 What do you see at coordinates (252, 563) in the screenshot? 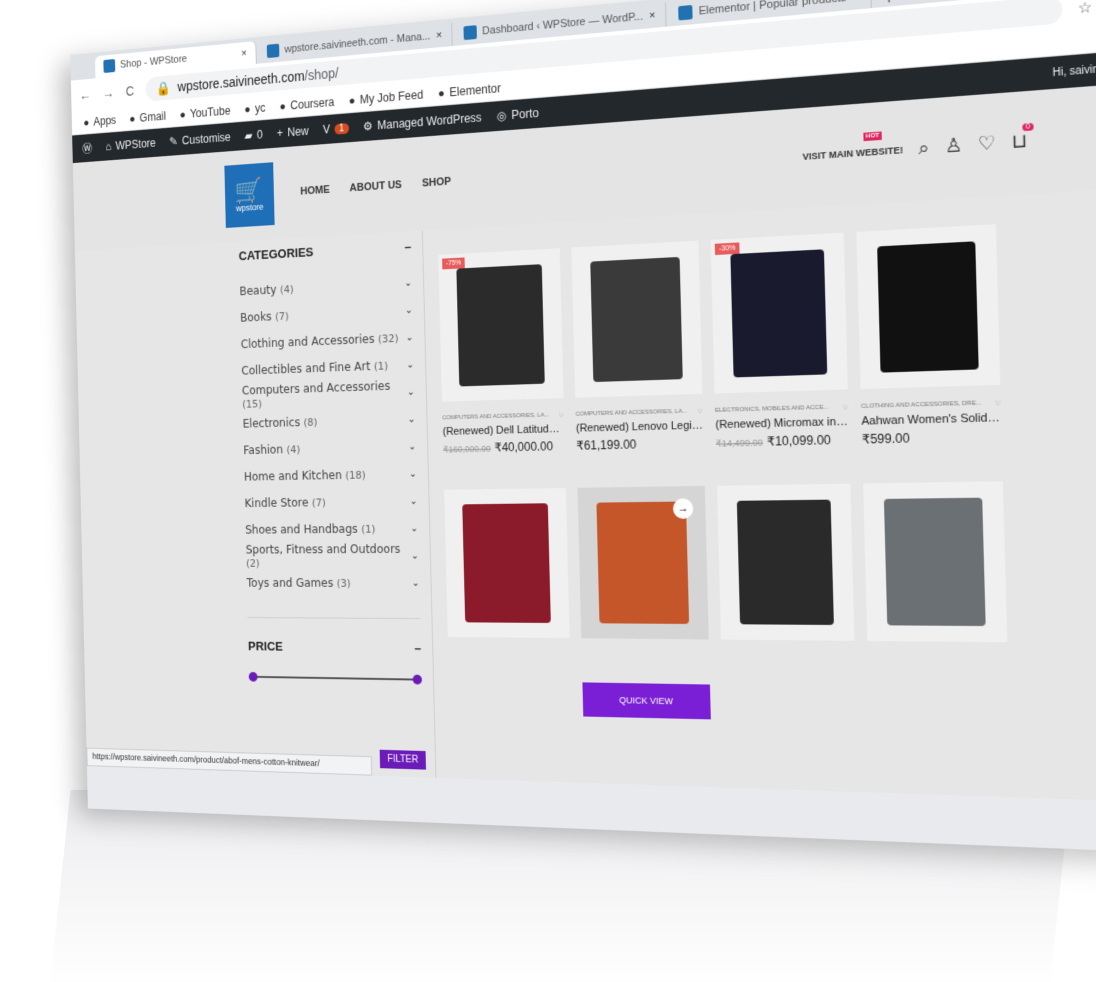
I see `category-count: (2)` at bounding box center [252, 563].